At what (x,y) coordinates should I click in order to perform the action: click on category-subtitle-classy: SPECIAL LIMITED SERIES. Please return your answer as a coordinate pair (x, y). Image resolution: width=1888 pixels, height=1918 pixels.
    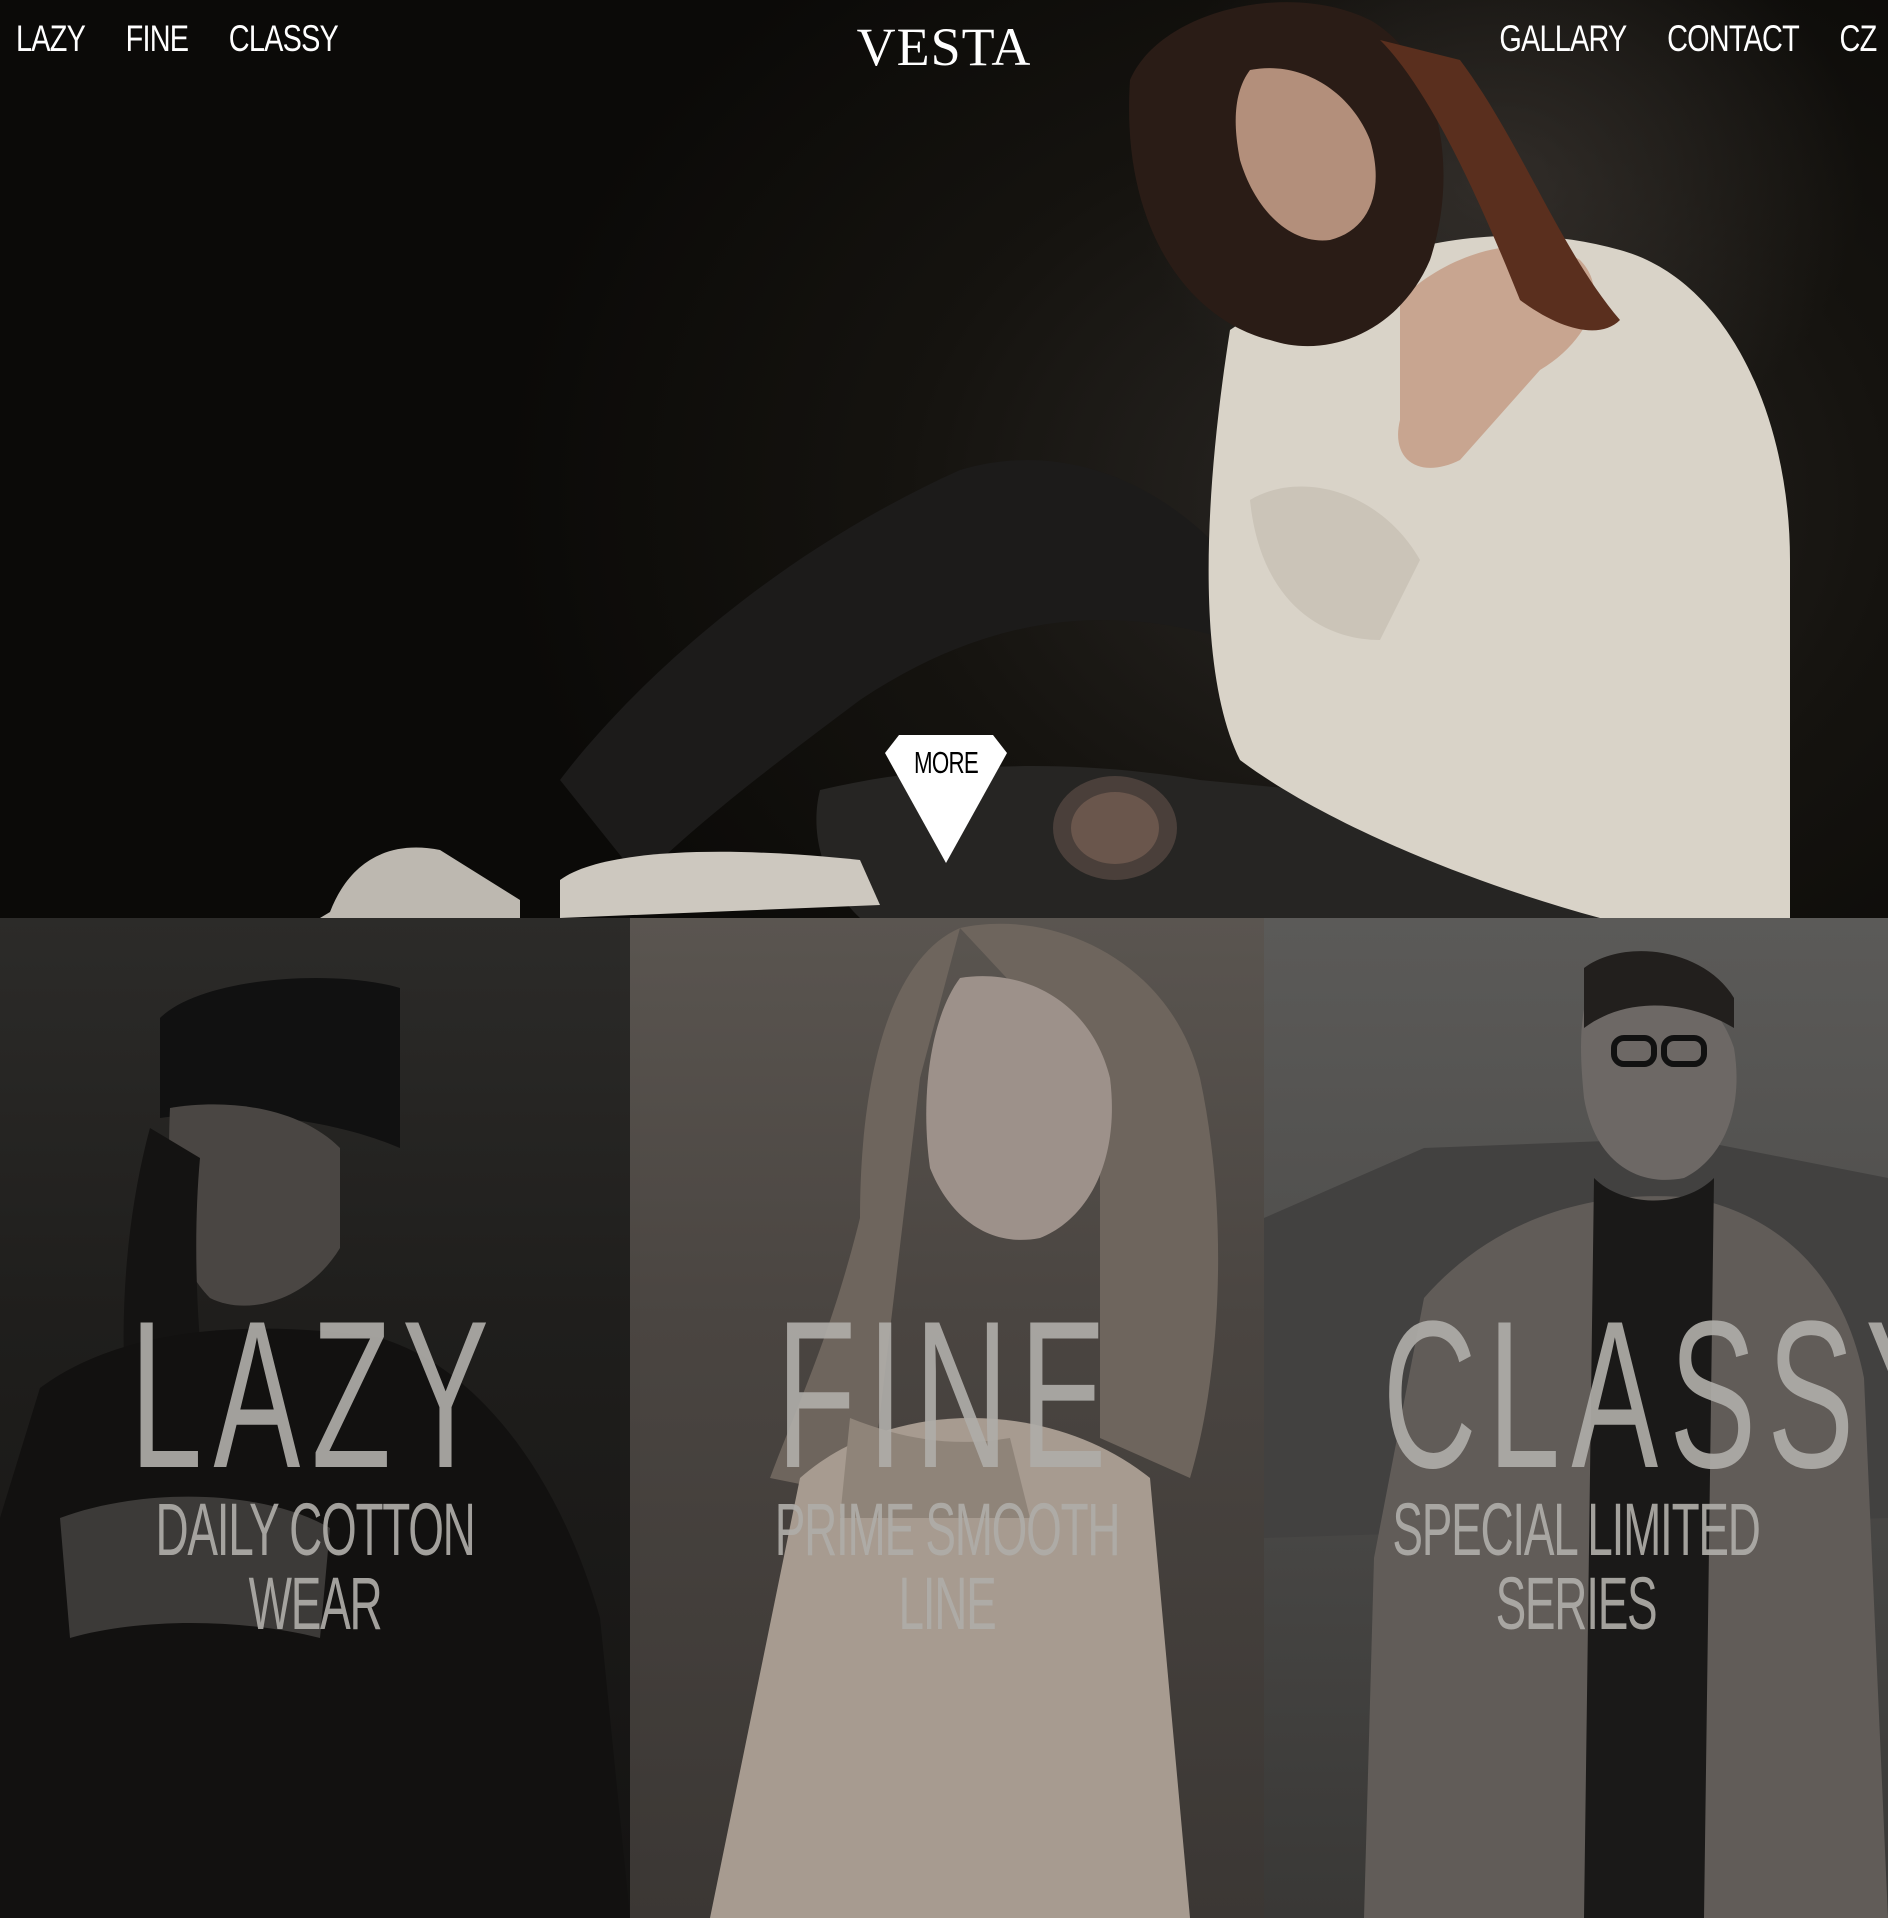
    Looking at the image, I should click on (1576, 1566).